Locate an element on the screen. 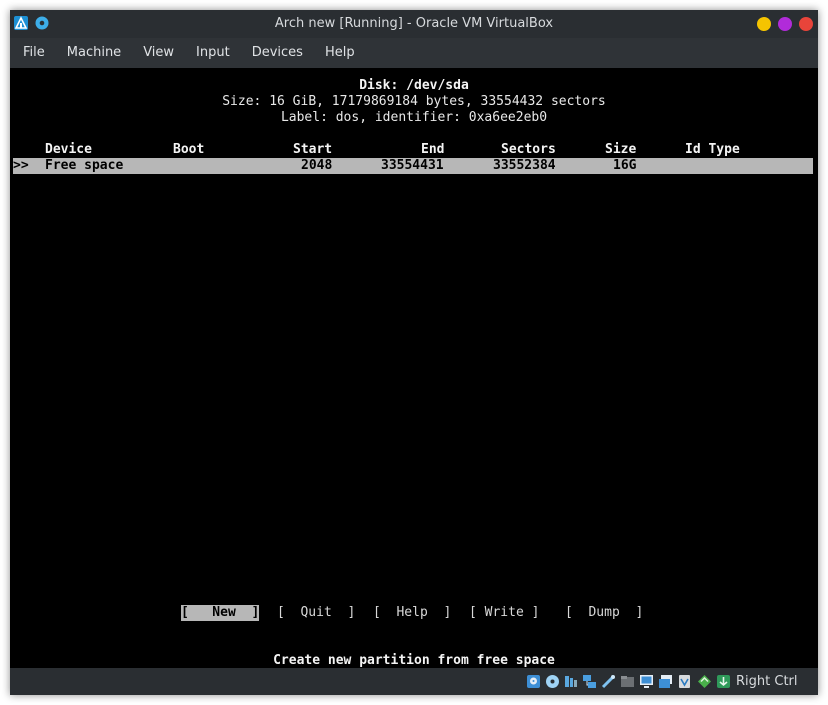 This screenshot has height=705, width=828. maximize-button is located at coordinates (785, 24).